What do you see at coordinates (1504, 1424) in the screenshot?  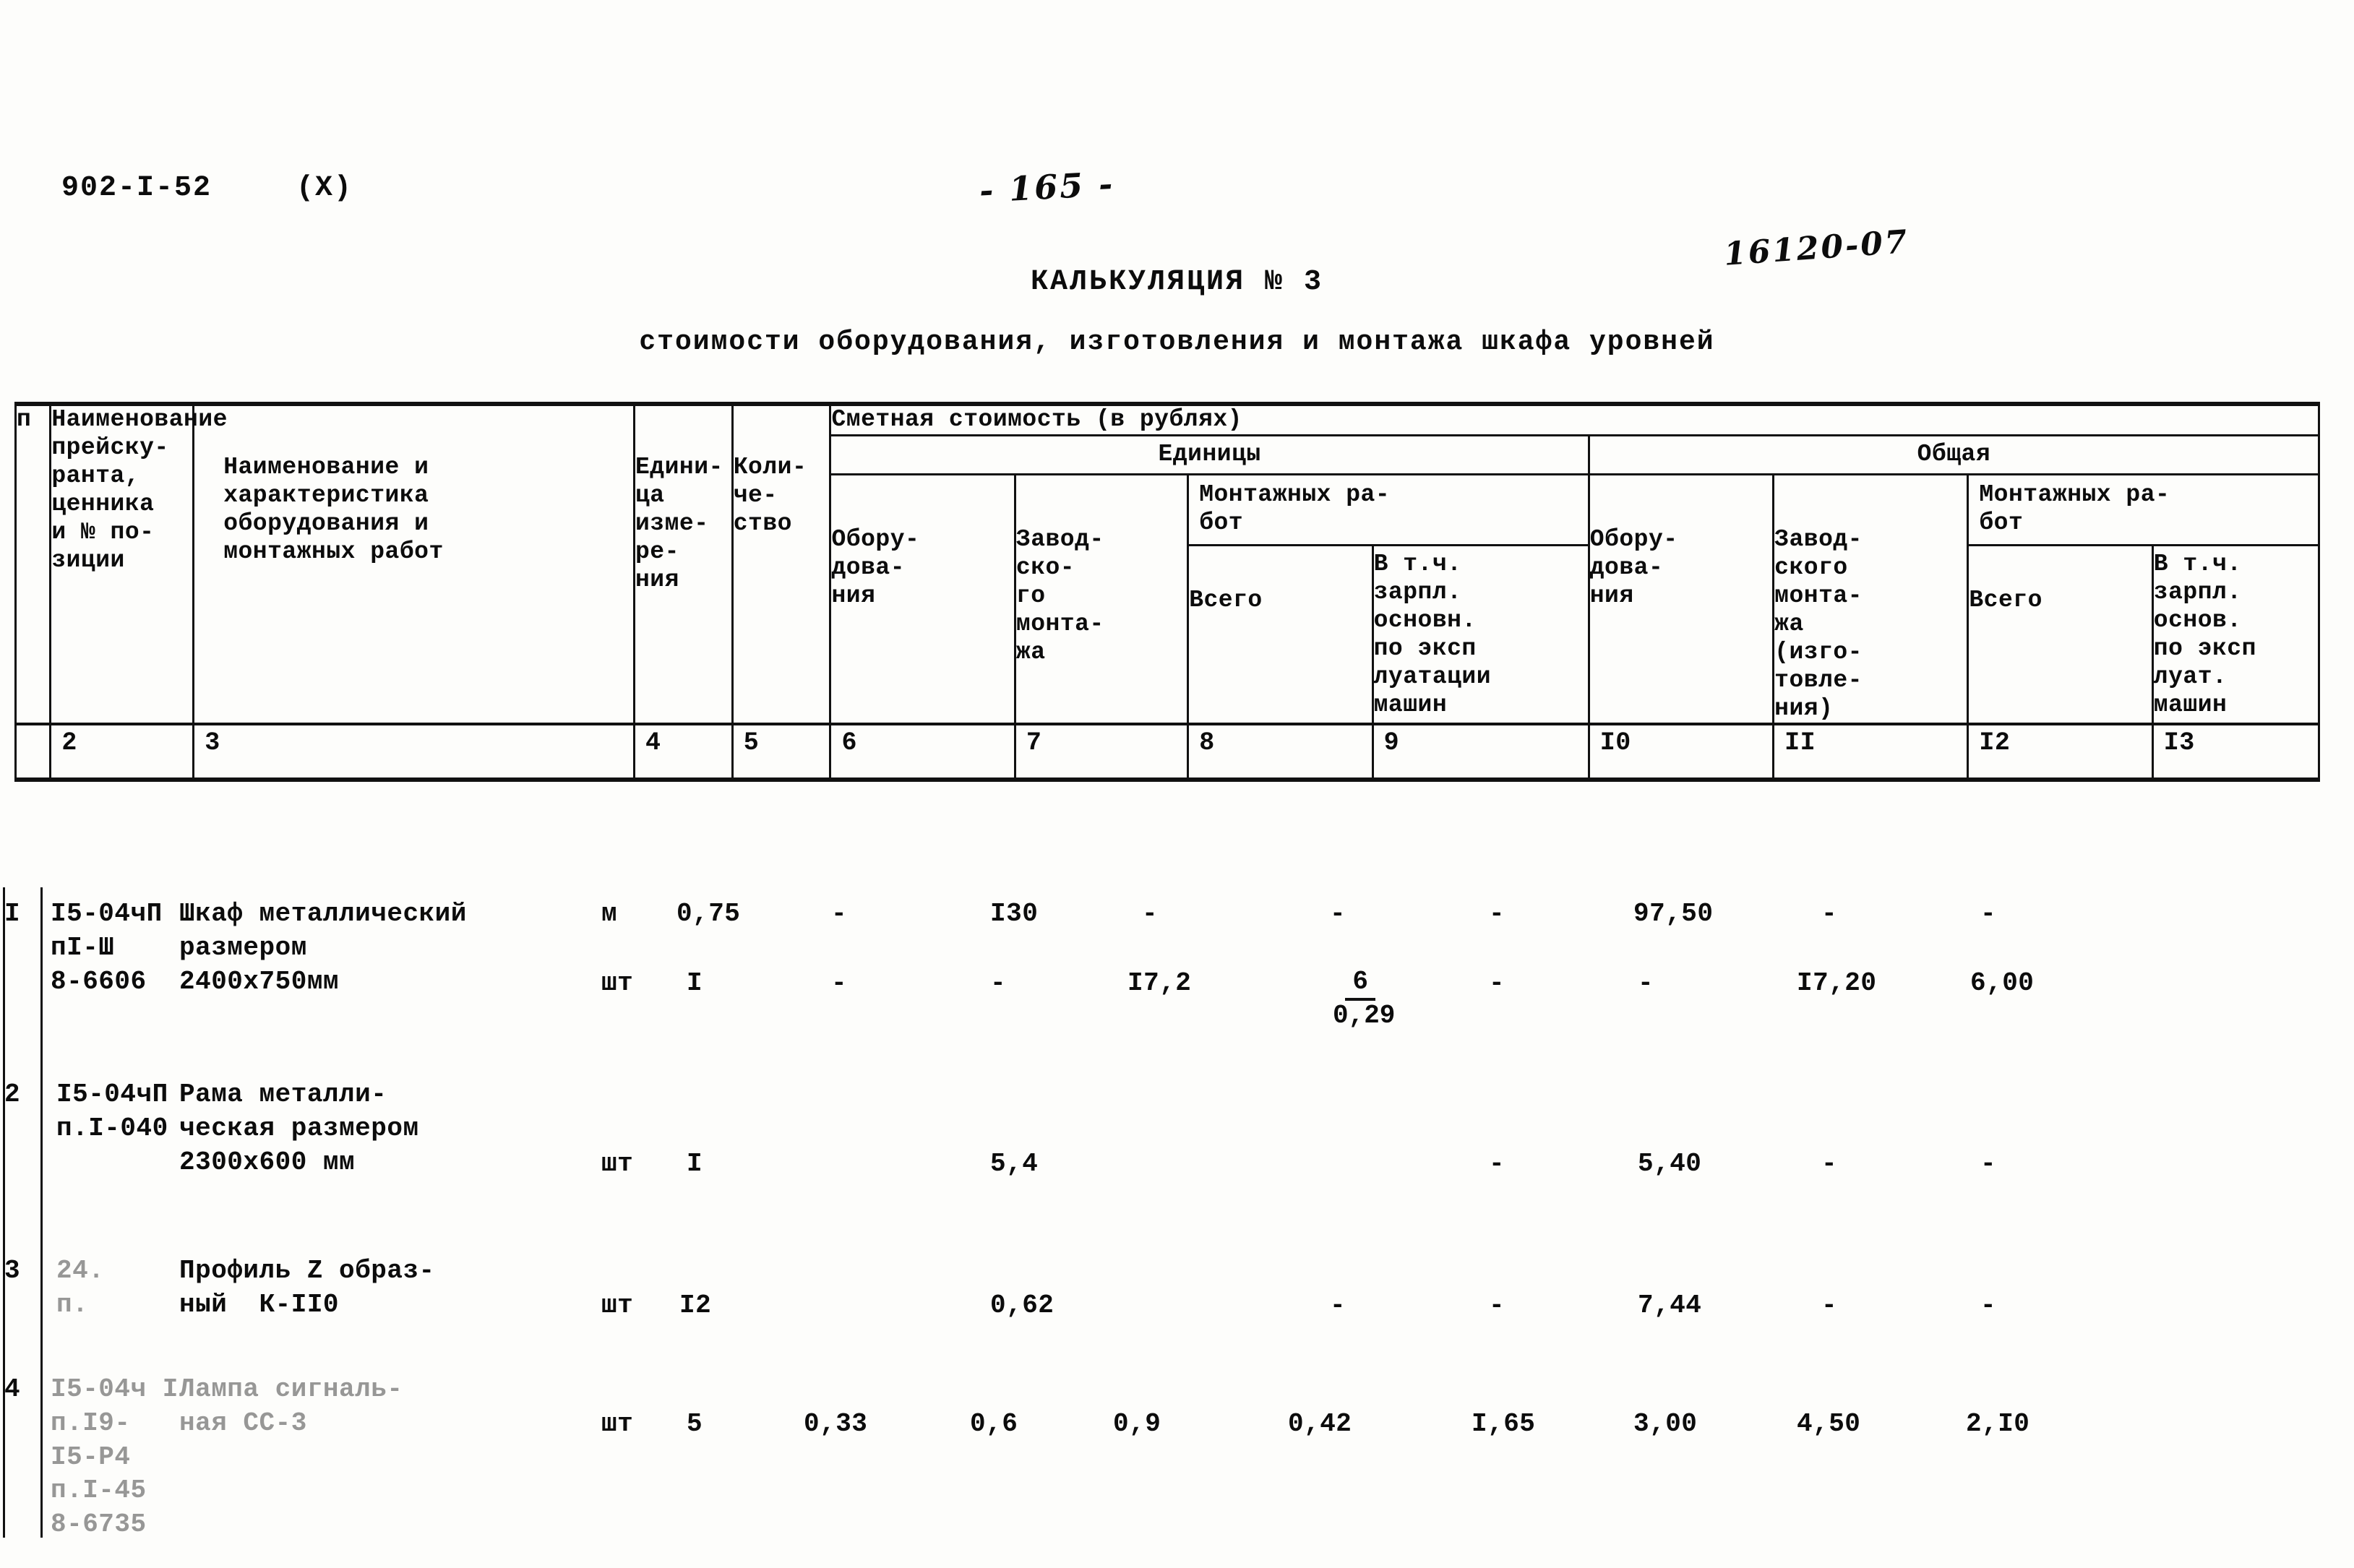 I see `row-c10: I,65` at bounding box center [1504, 1424].